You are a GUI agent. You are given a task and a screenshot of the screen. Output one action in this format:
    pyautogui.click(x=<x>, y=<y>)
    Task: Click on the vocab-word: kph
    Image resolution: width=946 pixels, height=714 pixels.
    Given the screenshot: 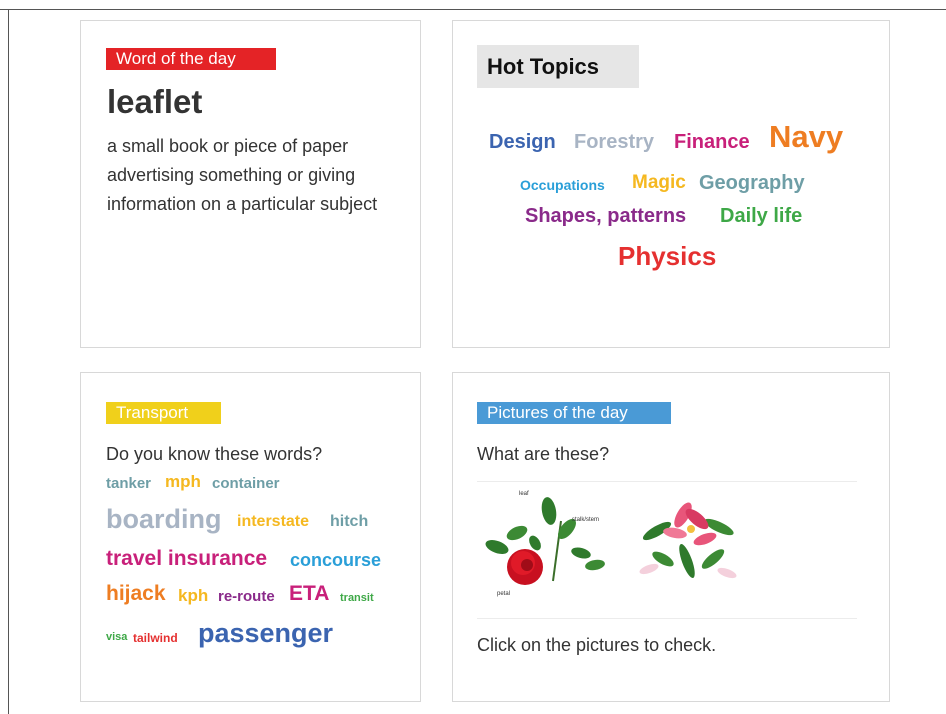 What is the action you would take?
    pyautogui.click(x=193, y=596)
    